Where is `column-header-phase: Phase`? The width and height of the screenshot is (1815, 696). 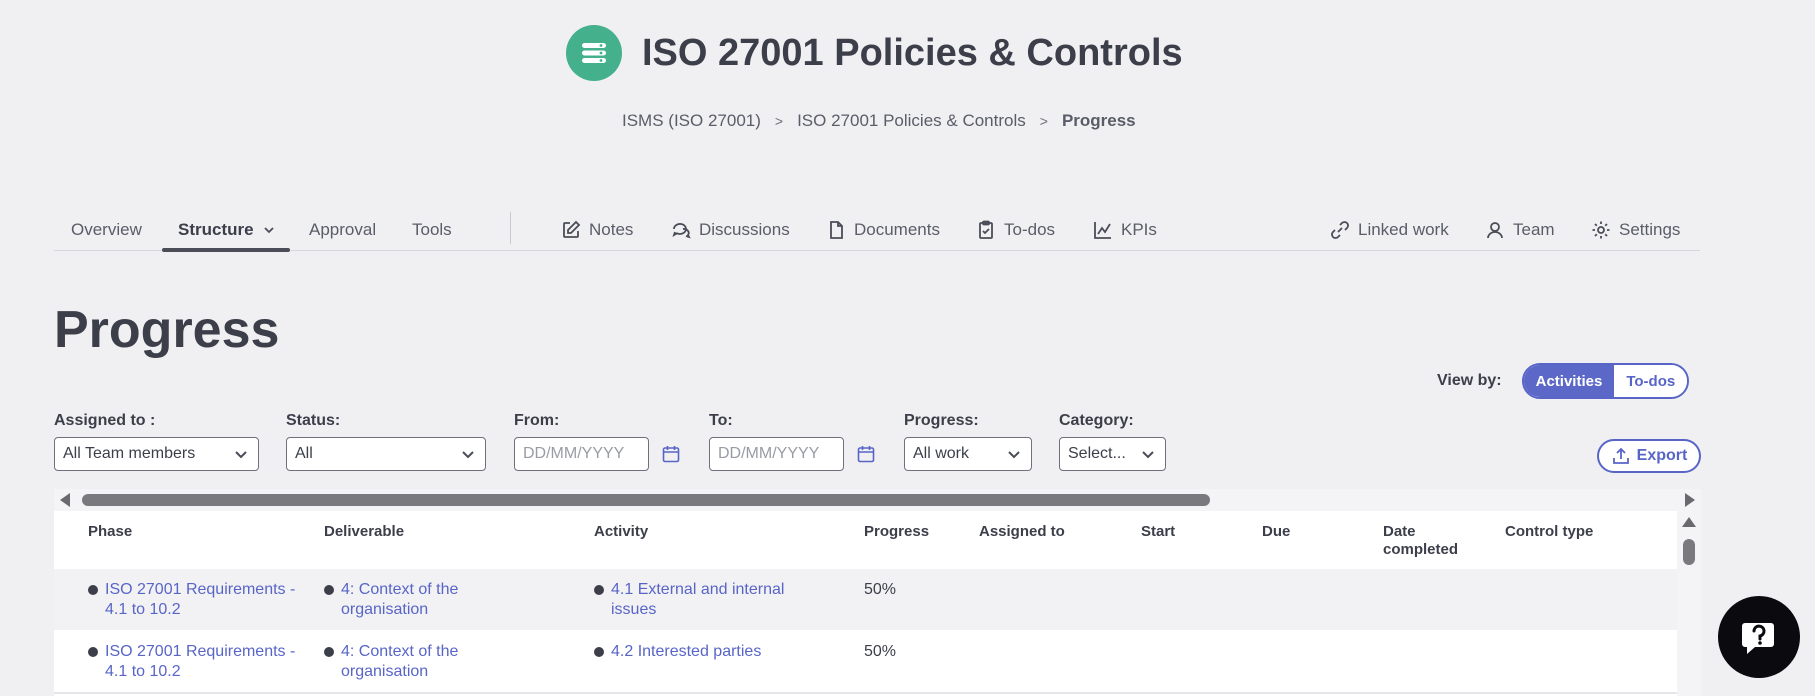
column-header-phase: Phase is located at coordinates (110, 532).